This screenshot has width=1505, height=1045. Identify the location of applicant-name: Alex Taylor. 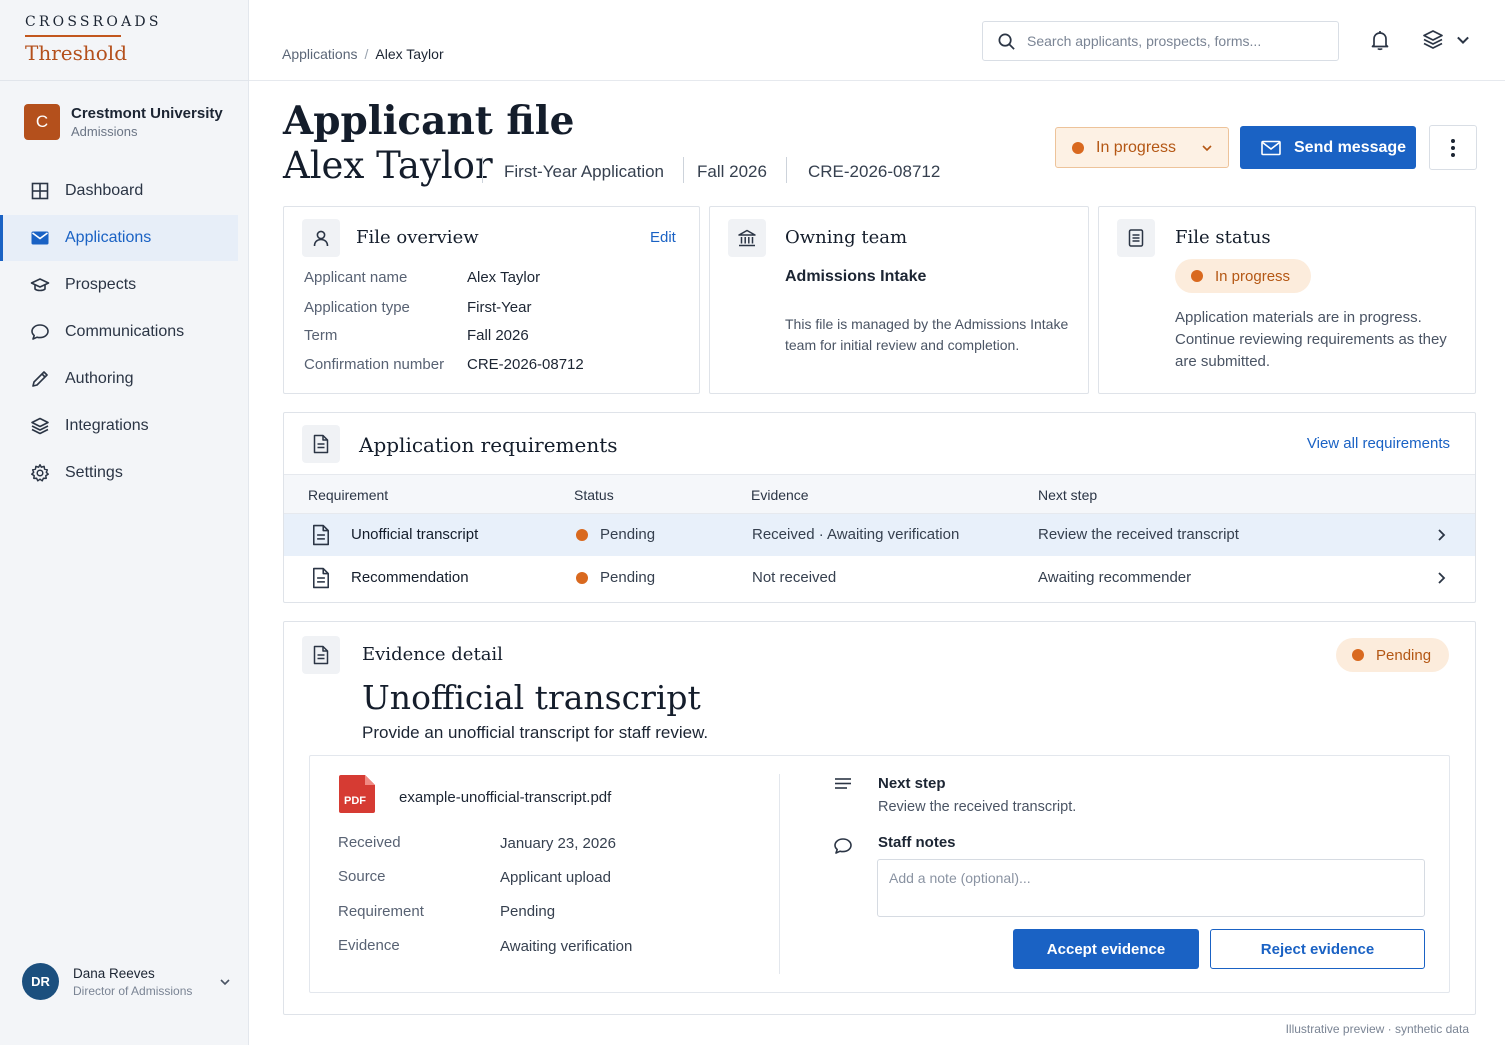
(388, 165).